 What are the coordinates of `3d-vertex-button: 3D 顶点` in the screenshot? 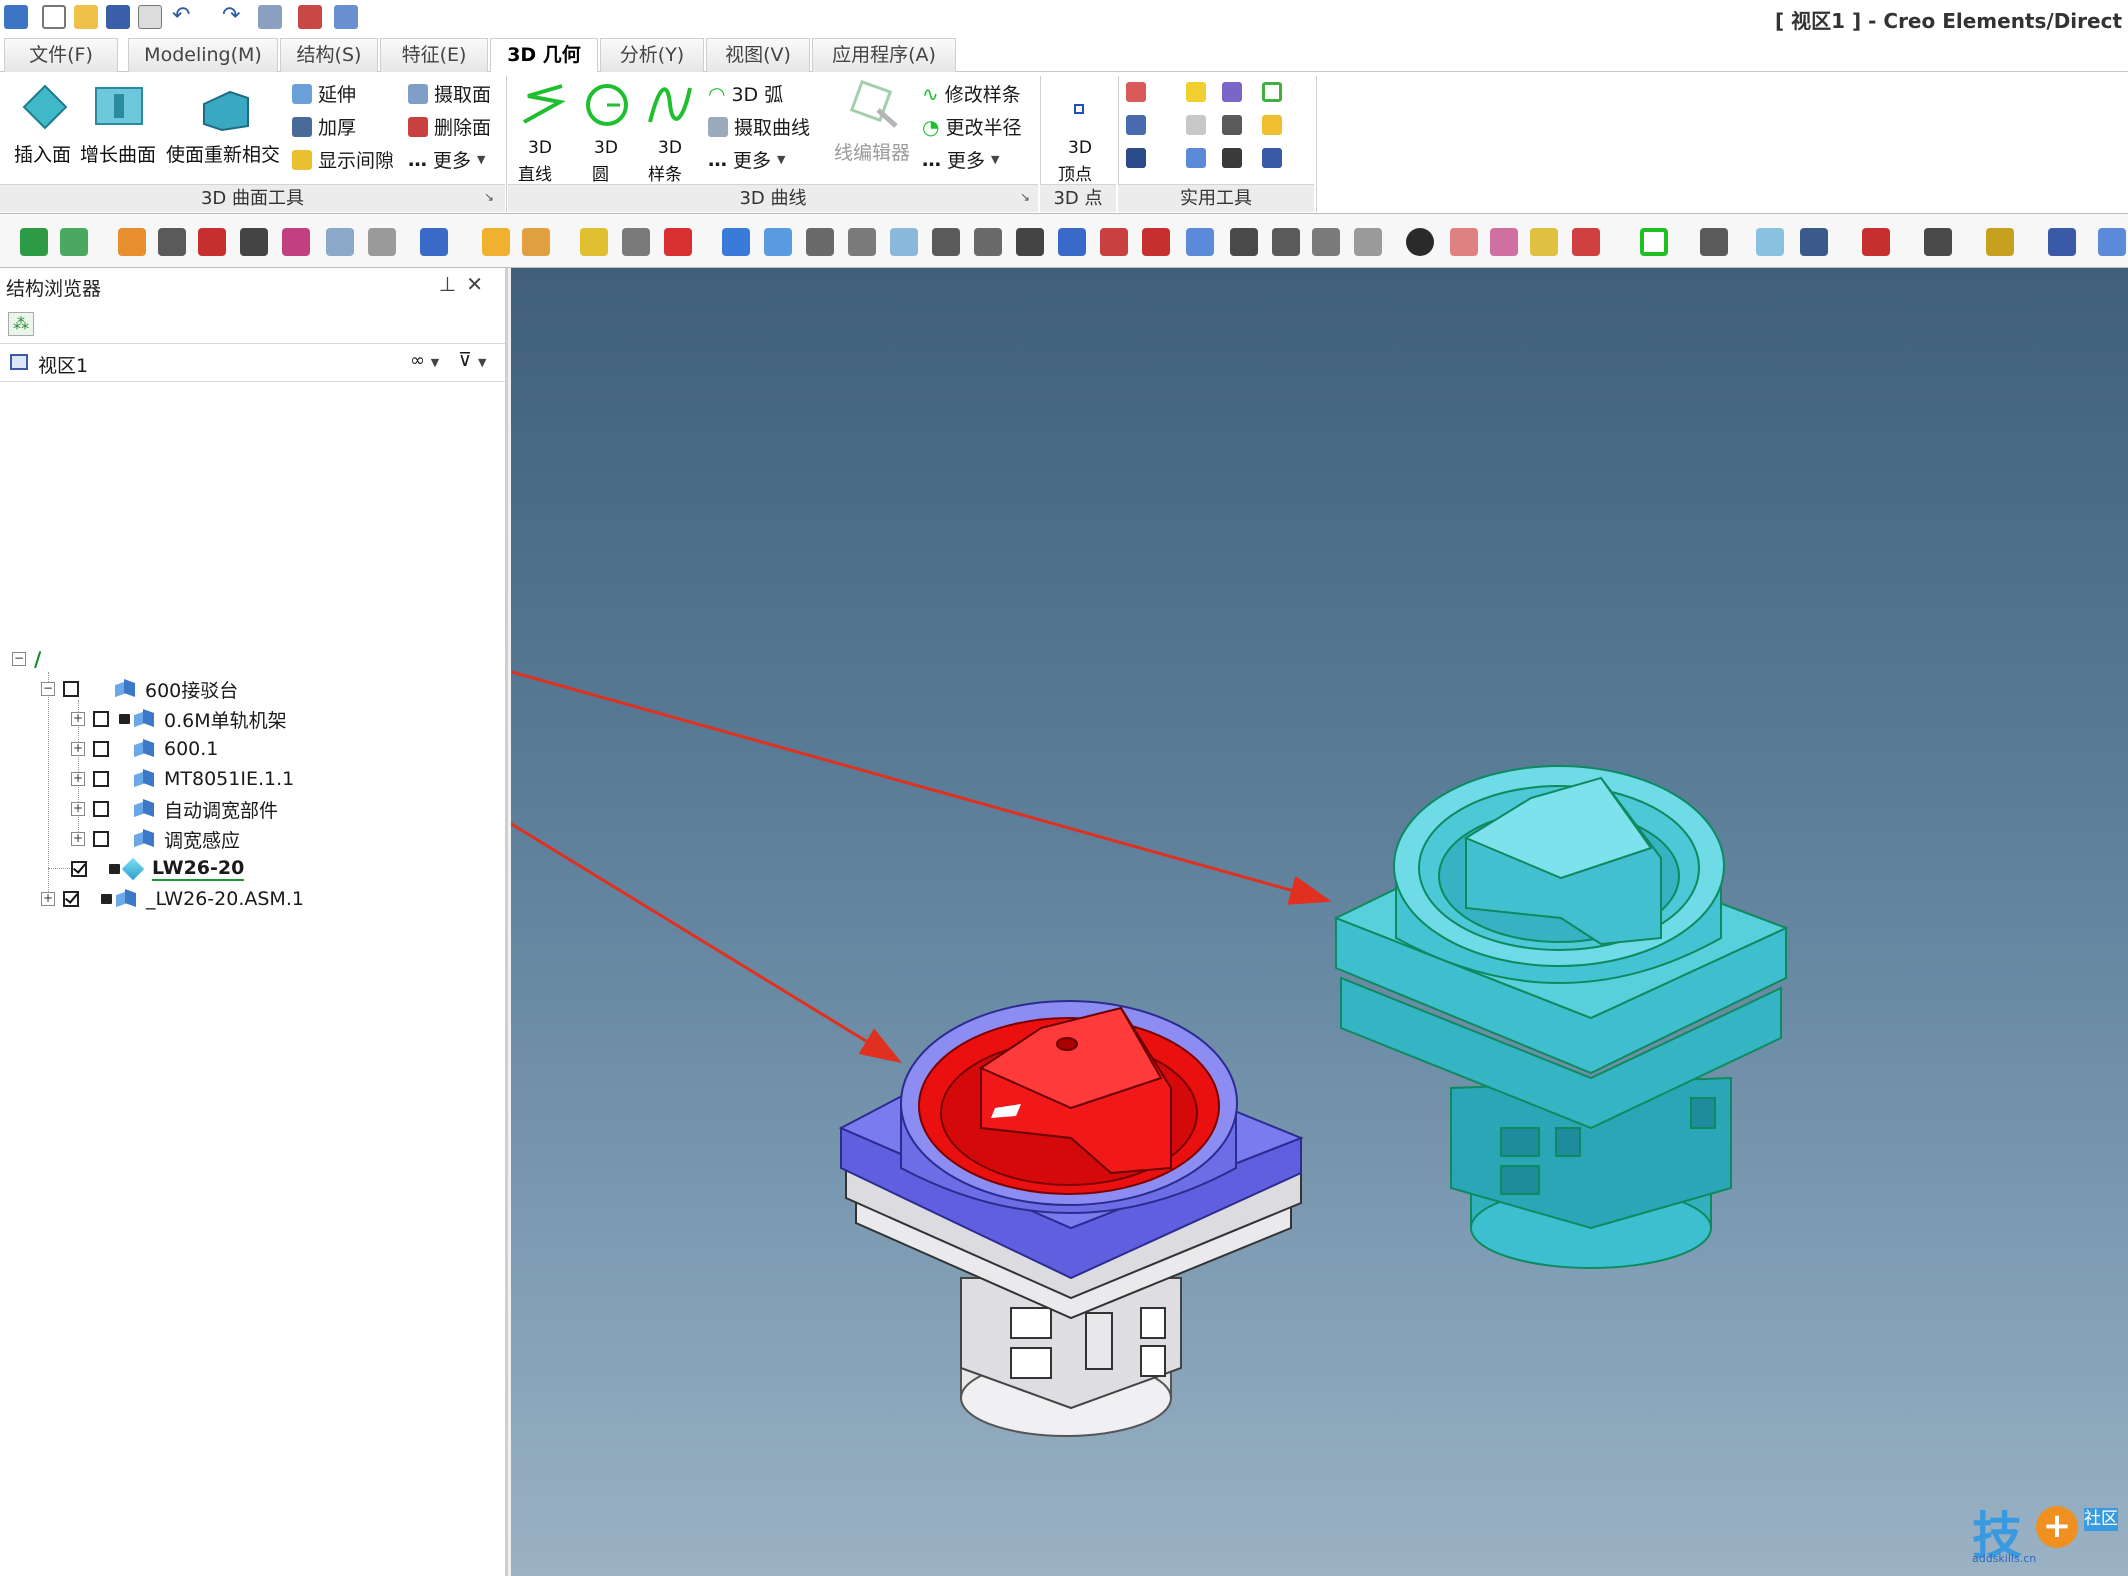 It's located at (1080, 131).